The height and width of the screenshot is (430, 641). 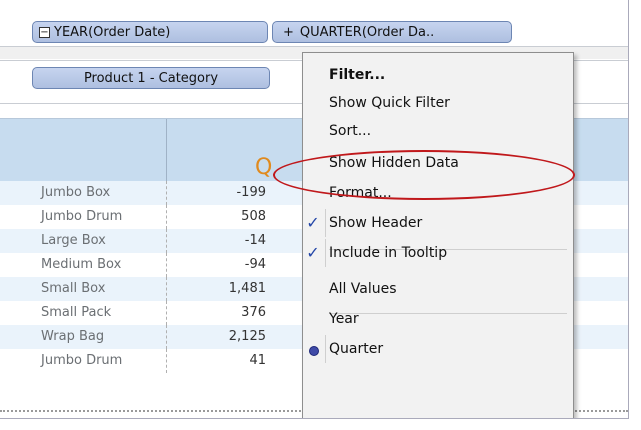 I want to click on quarter-pill-label: QUARTER(Order Da.., so click(x=367, y=32).